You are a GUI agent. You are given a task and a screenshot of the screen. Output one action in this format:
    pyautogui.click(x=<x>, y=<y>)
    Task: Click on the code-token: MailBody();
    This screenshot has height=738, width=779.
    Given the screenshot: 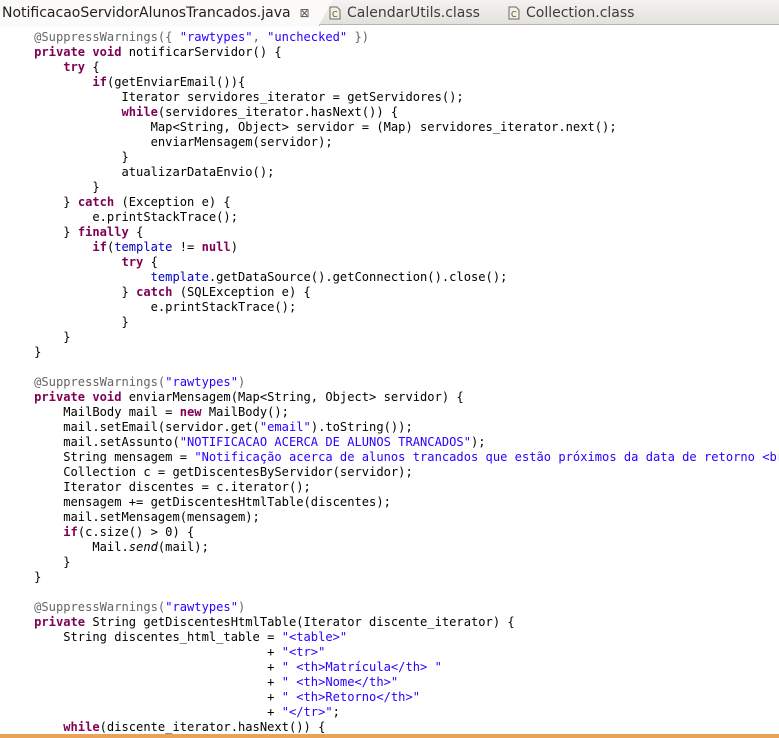 What is the action you would take?
    pyautogui.click(x=248, y=412)
    